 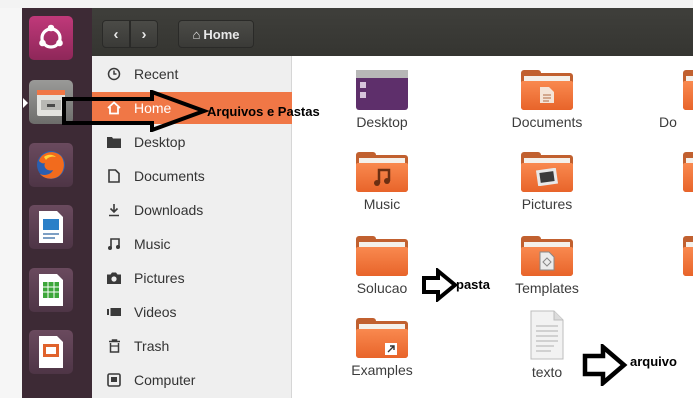 I want to click on file-label: V, so click(x=676, y=288).